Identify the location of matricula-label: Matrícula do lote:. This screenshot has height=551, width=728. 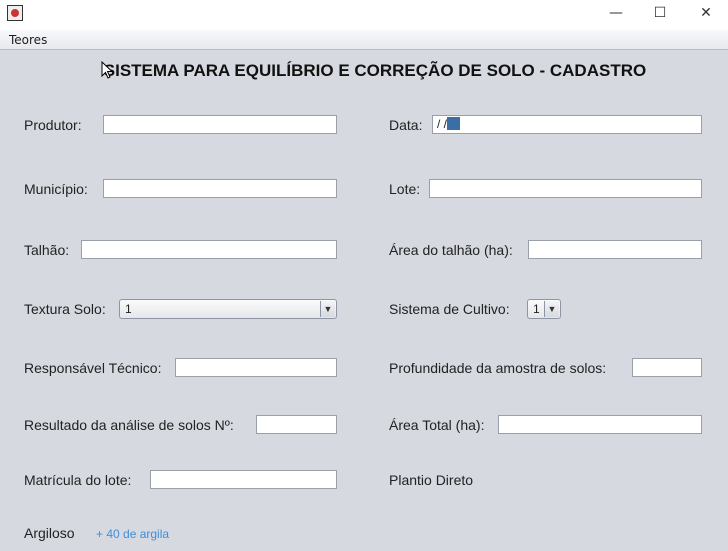
(78, 480).